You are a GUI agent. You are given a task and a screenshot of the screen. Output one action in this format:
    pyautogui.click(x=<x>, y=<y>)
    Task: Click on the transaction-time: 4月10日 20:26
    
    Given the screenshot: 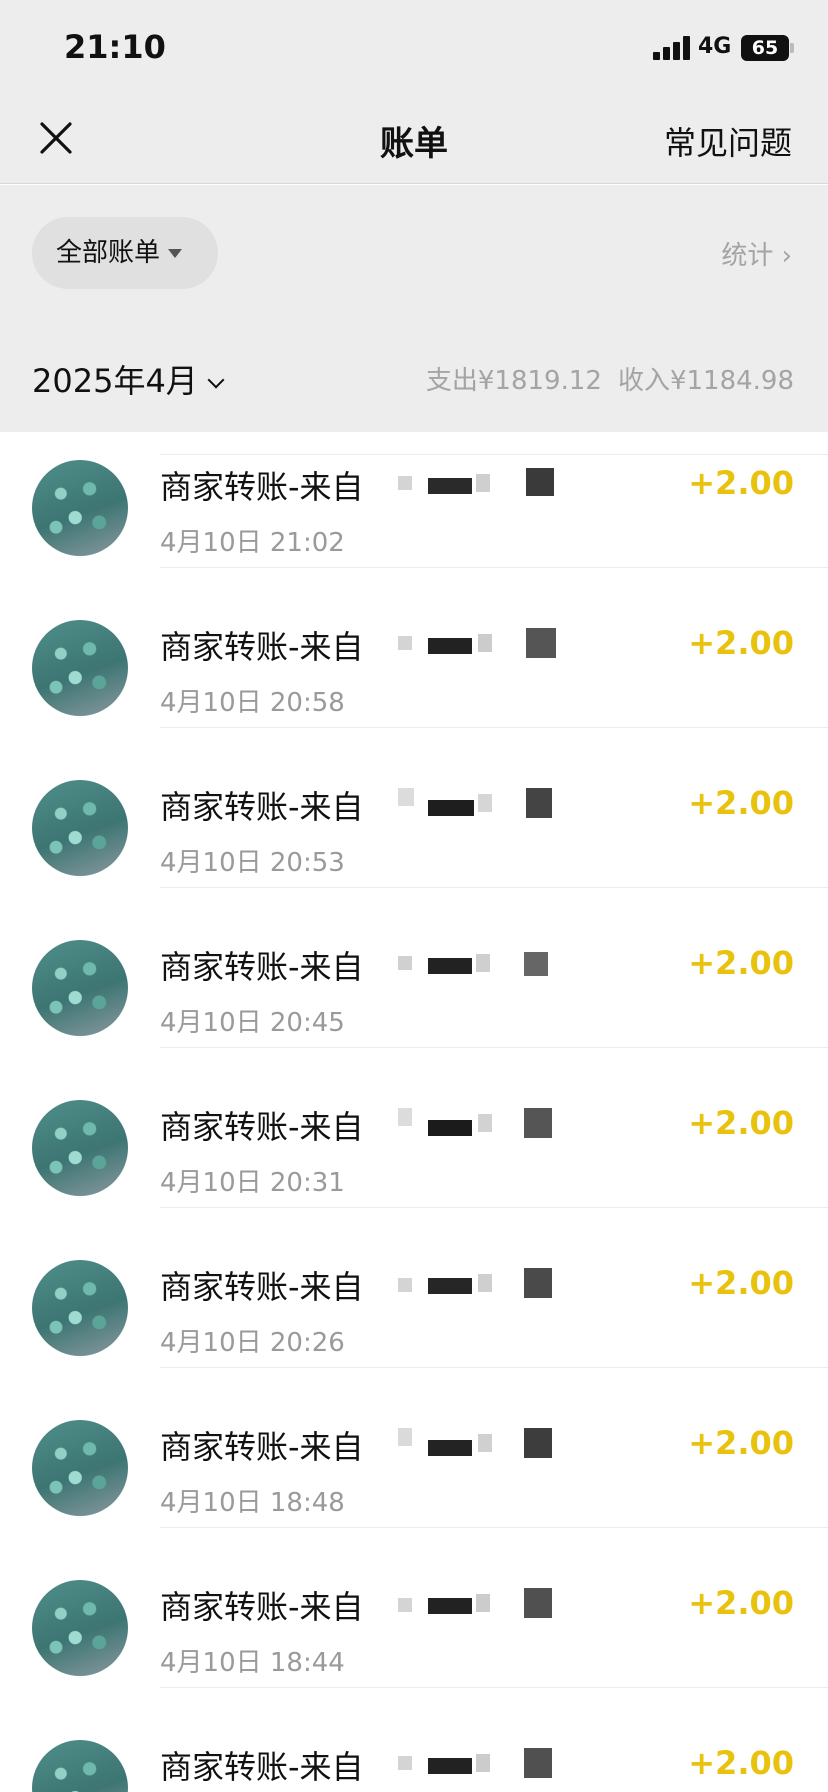 What is the action you would take?
    pyautogui.click(x=252, y=1343)
    